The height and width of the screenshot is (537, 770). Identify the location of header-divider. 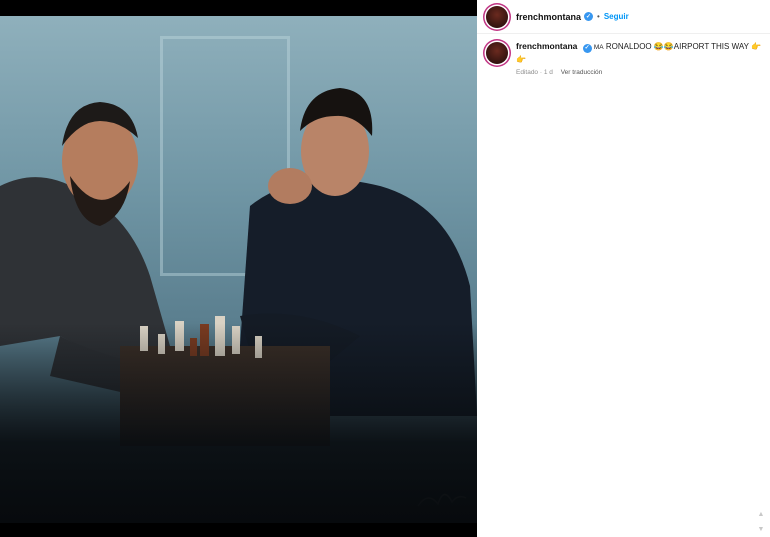
(623, 33).